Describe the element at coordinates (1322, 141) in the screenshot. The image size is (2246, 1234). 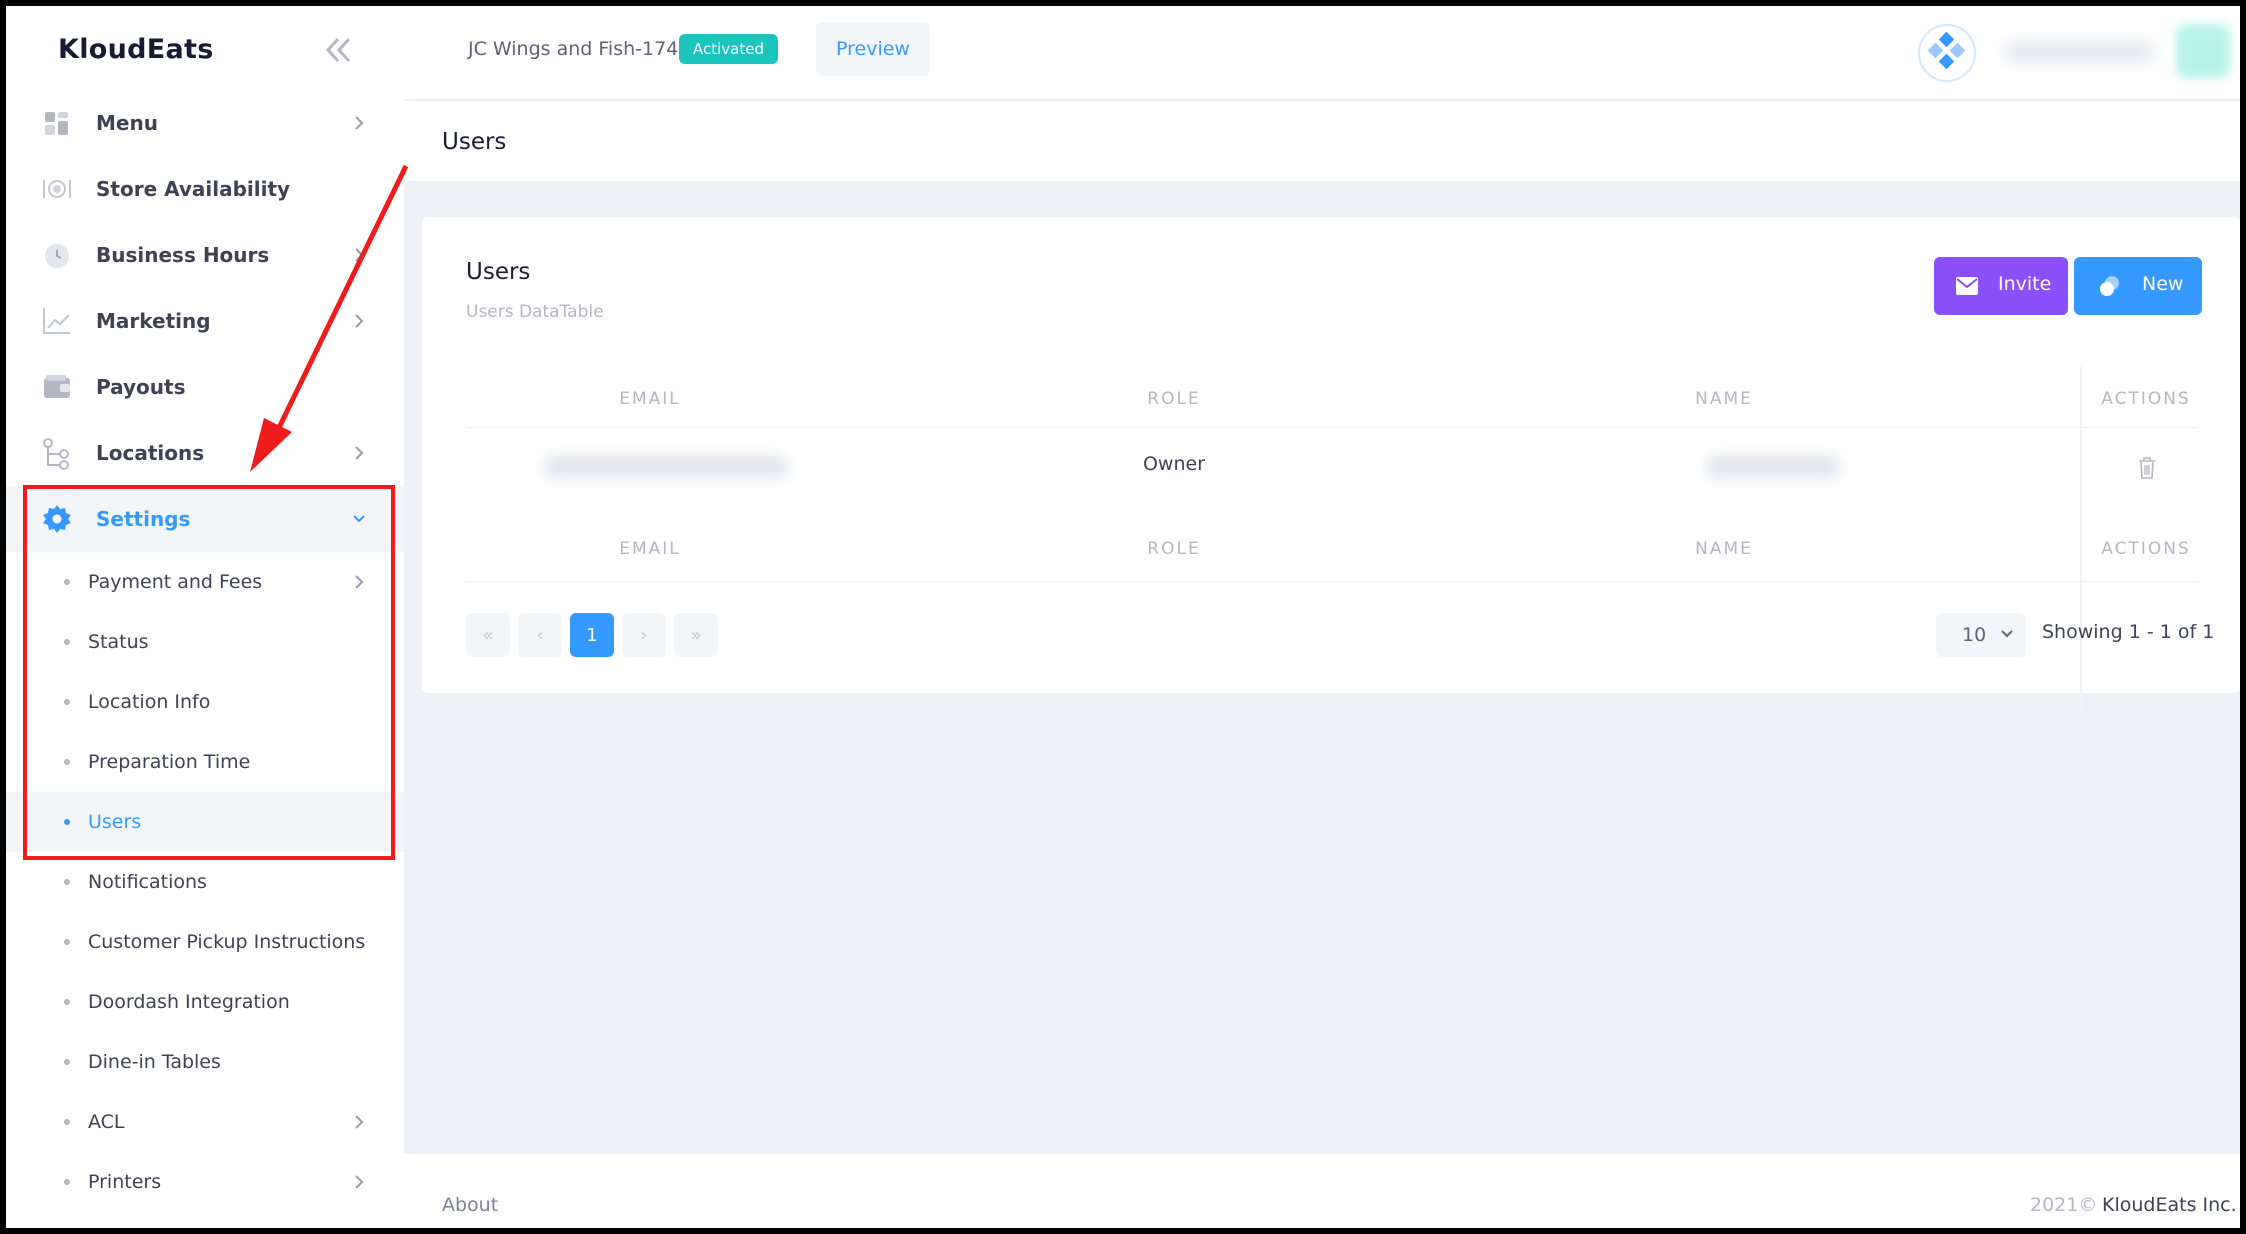
I see `subheader: Users` at that location.